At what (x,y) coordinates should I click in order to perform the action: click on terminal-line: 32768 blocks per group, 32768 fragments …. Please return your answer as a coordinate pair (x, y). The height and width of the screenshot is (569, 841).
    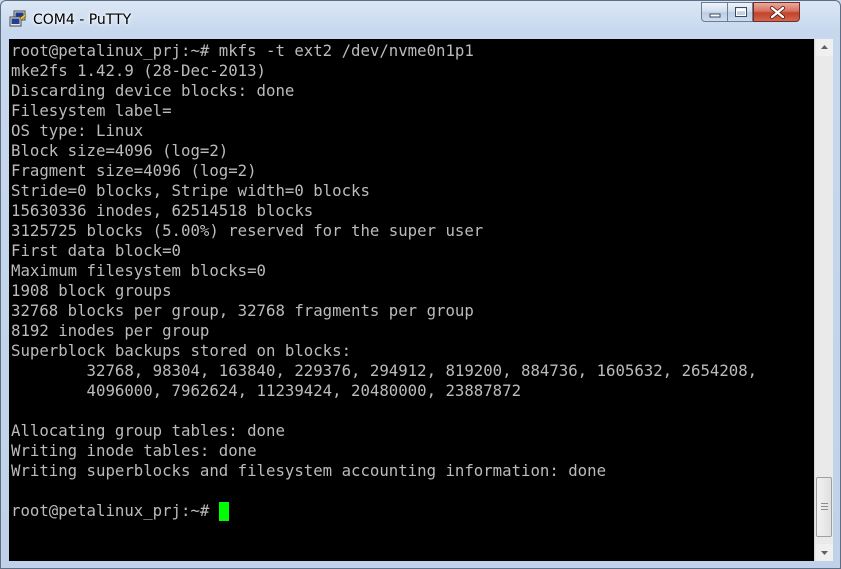
    Looking at the image, I should click on (242, 310).